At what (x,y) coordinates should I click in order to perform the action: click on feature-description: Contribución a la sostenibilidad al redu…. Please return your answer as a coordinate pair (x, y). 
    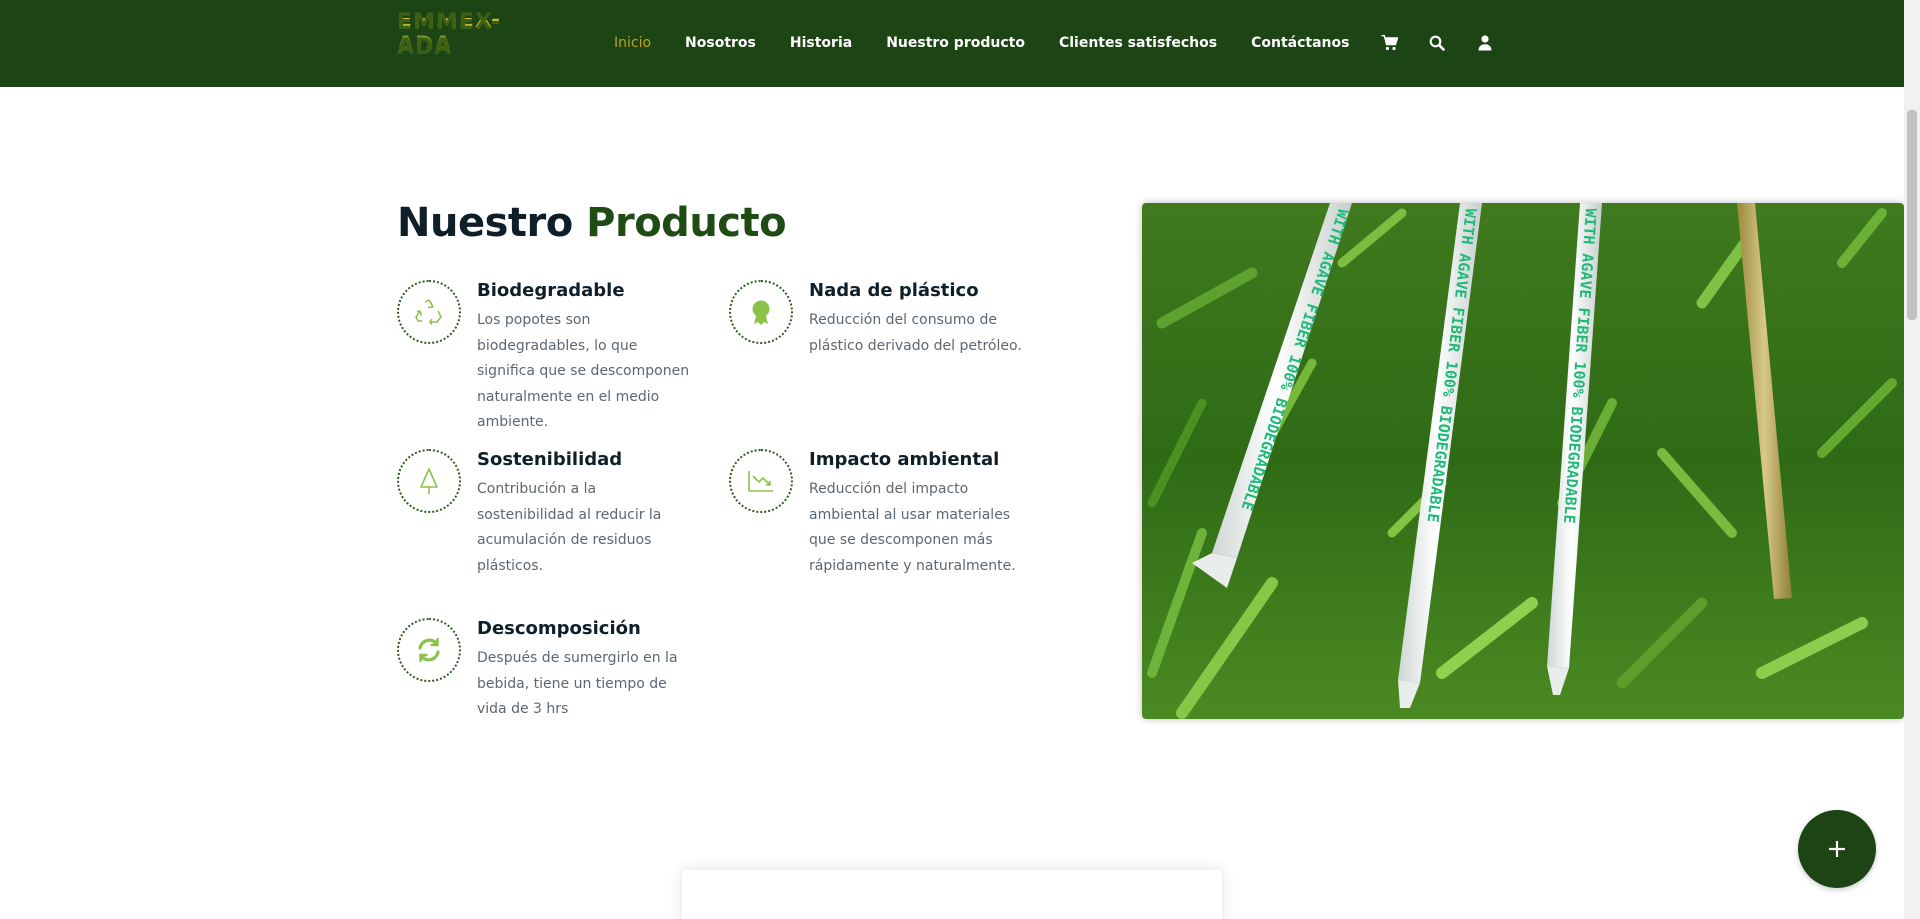
    Looking at the image, I should click on (569, 527).